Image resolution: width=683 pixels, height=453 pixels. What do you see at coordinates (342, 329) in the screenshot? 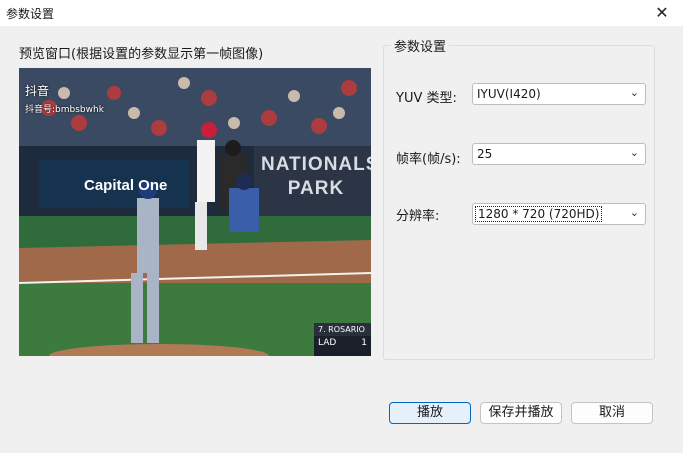
I see `score-player-name: 7. ROSARIO` at bounding box center [342, 329].